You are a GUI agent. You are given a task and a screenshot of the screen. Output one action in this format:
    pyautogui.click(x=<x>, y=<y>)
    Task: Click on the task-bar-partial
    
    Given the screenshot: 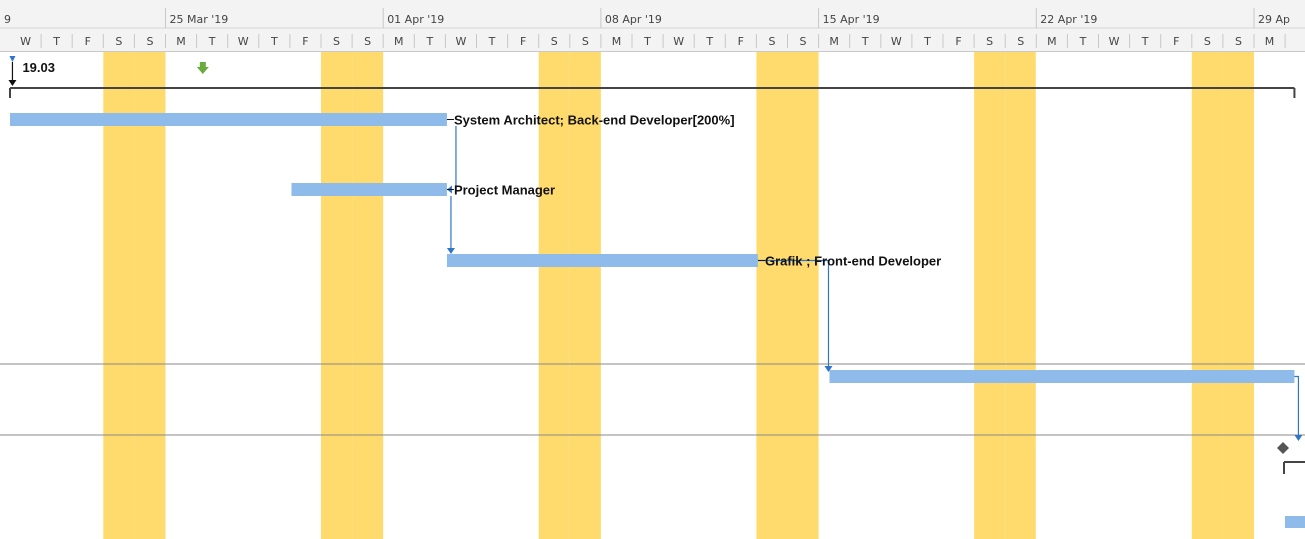 What is the action you would take?
    pyautogui.click(x=1295, y=522)
    